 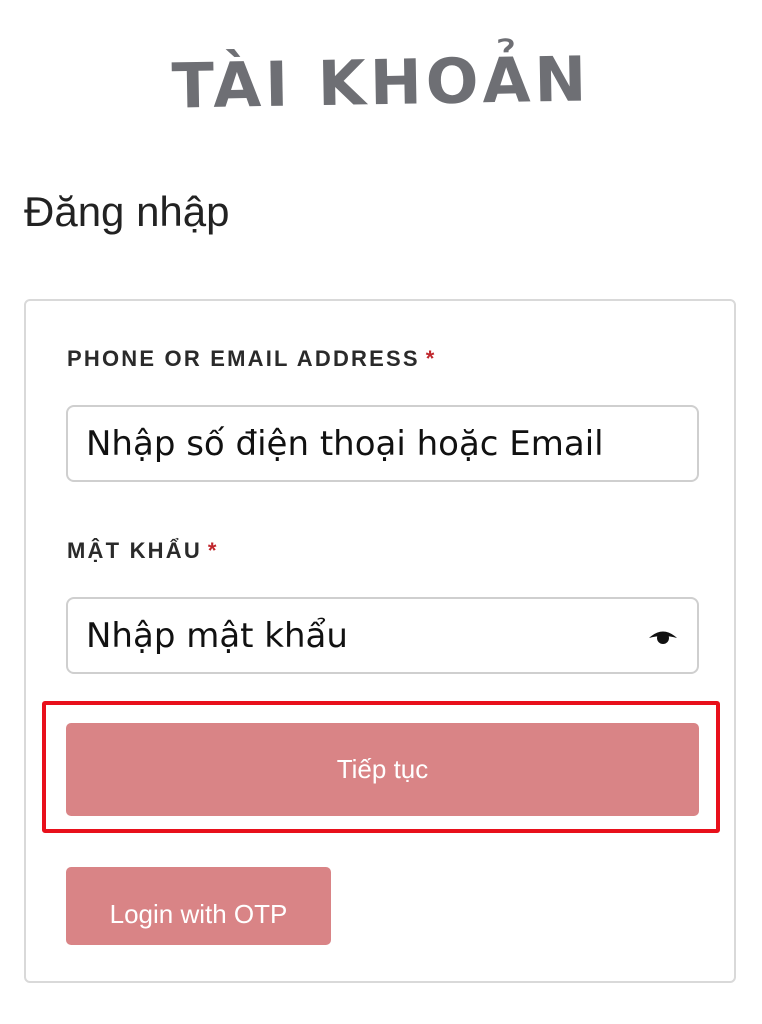 What do you see at coordinates (134, 550) in the screenshot?
I see `password-label-text: MẬT KHẨU` at bounding box center [134, 550].